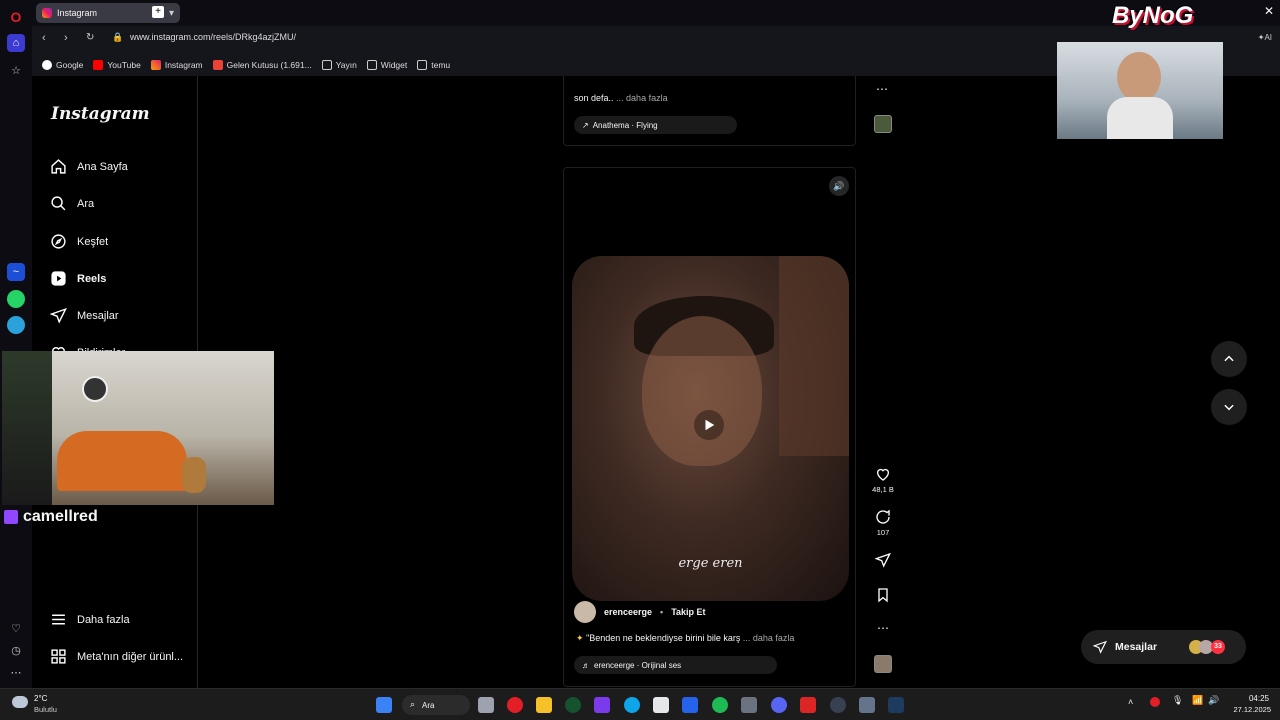  Describe the element at coordinates (45, 709) in the screenshot. I see `weather-desc: Bulutlu` at that location.